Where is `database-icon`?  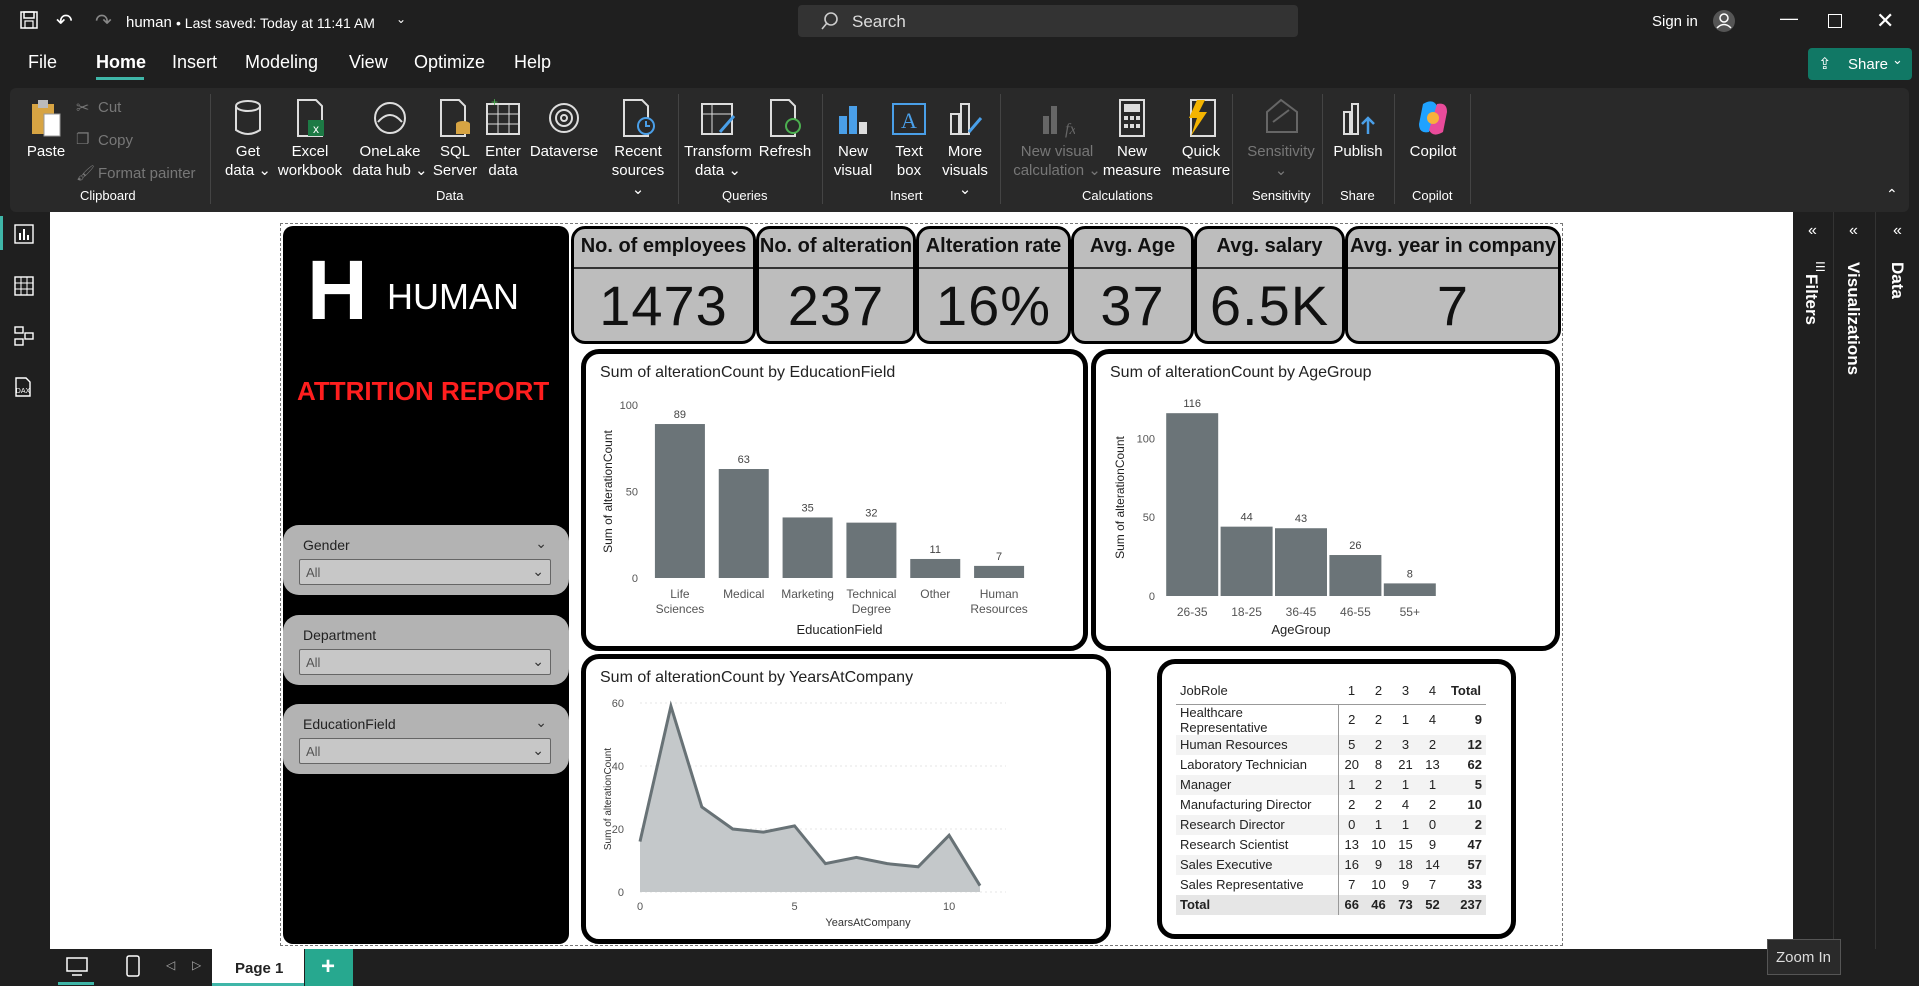 database-icon is located at coordinates (248, 117).